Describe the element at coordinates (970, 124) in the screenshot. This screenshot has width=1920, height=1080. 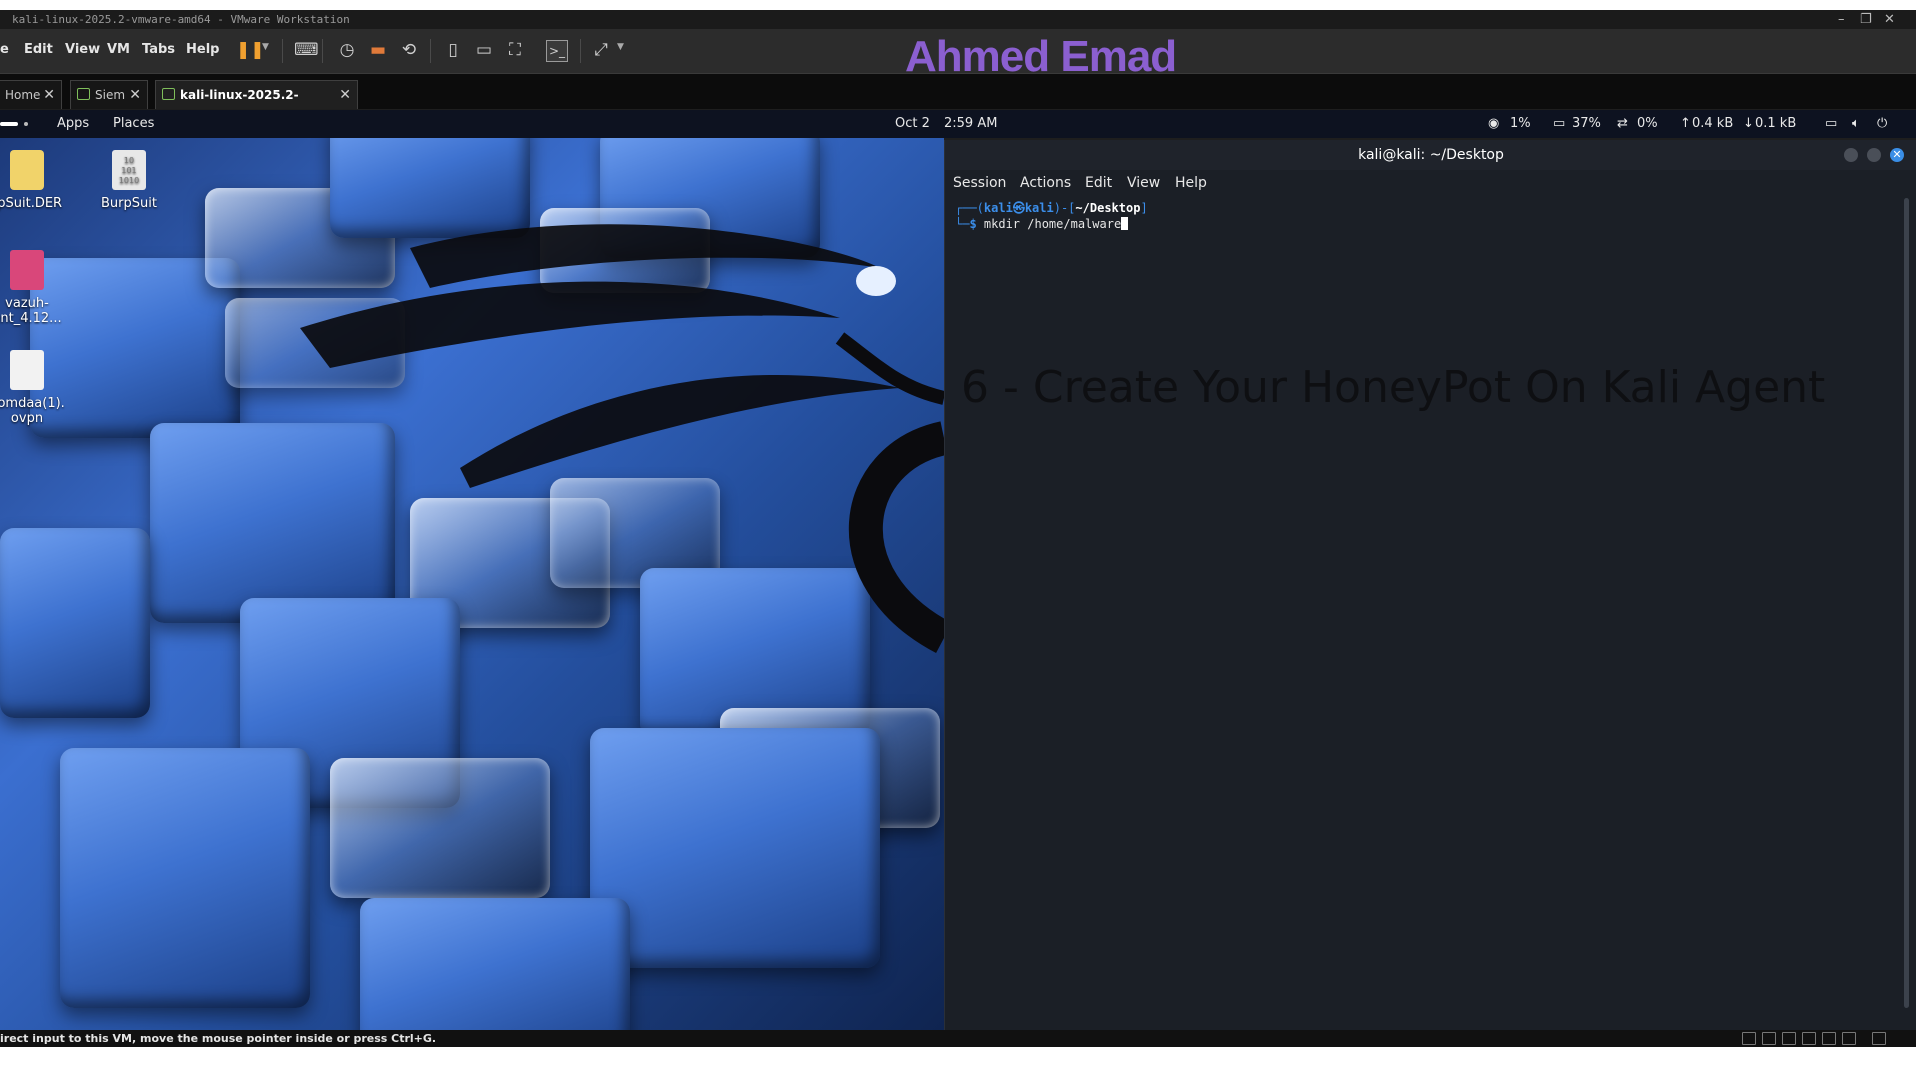
I see `panel-time: 2:59 AM` at that location.